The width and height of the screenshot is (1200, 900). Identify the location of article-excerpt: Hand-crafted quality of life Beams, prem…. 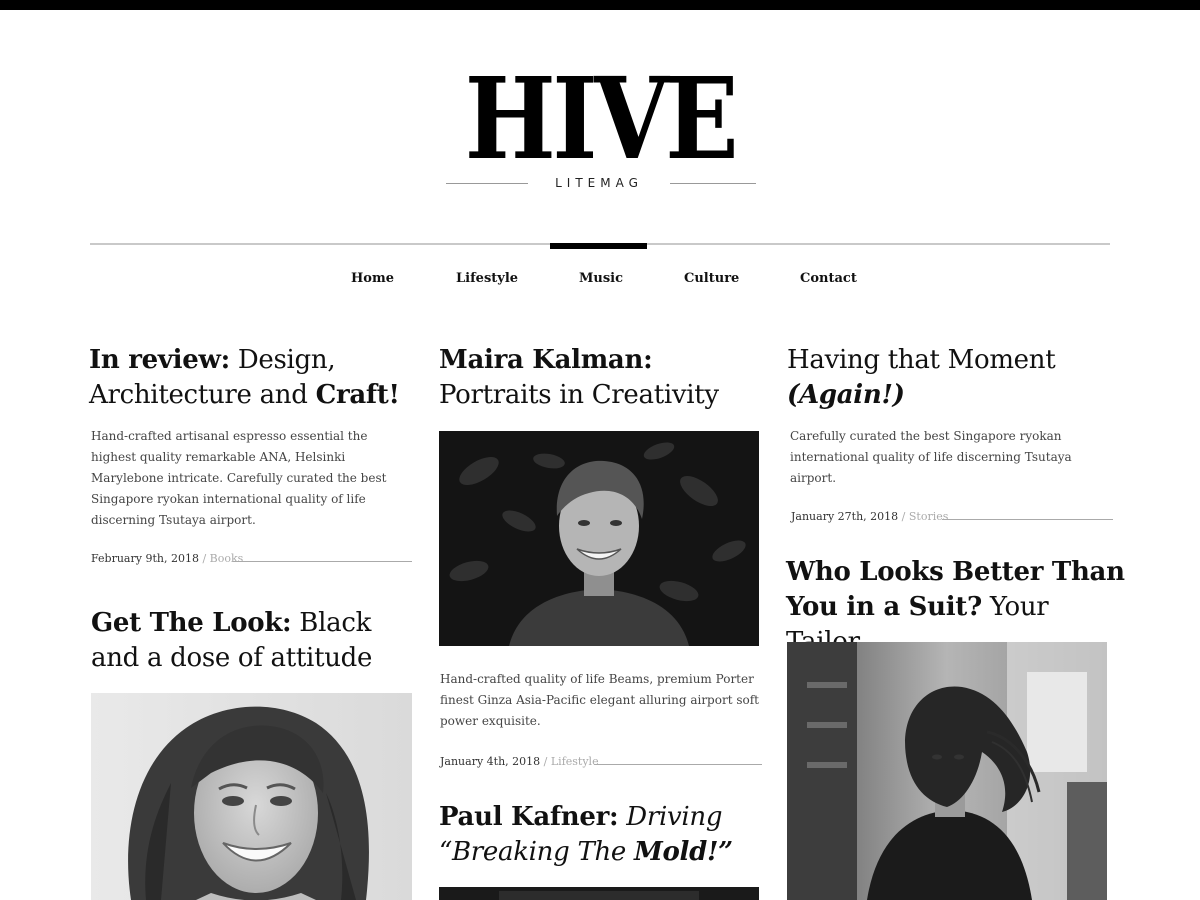
(599, 700).